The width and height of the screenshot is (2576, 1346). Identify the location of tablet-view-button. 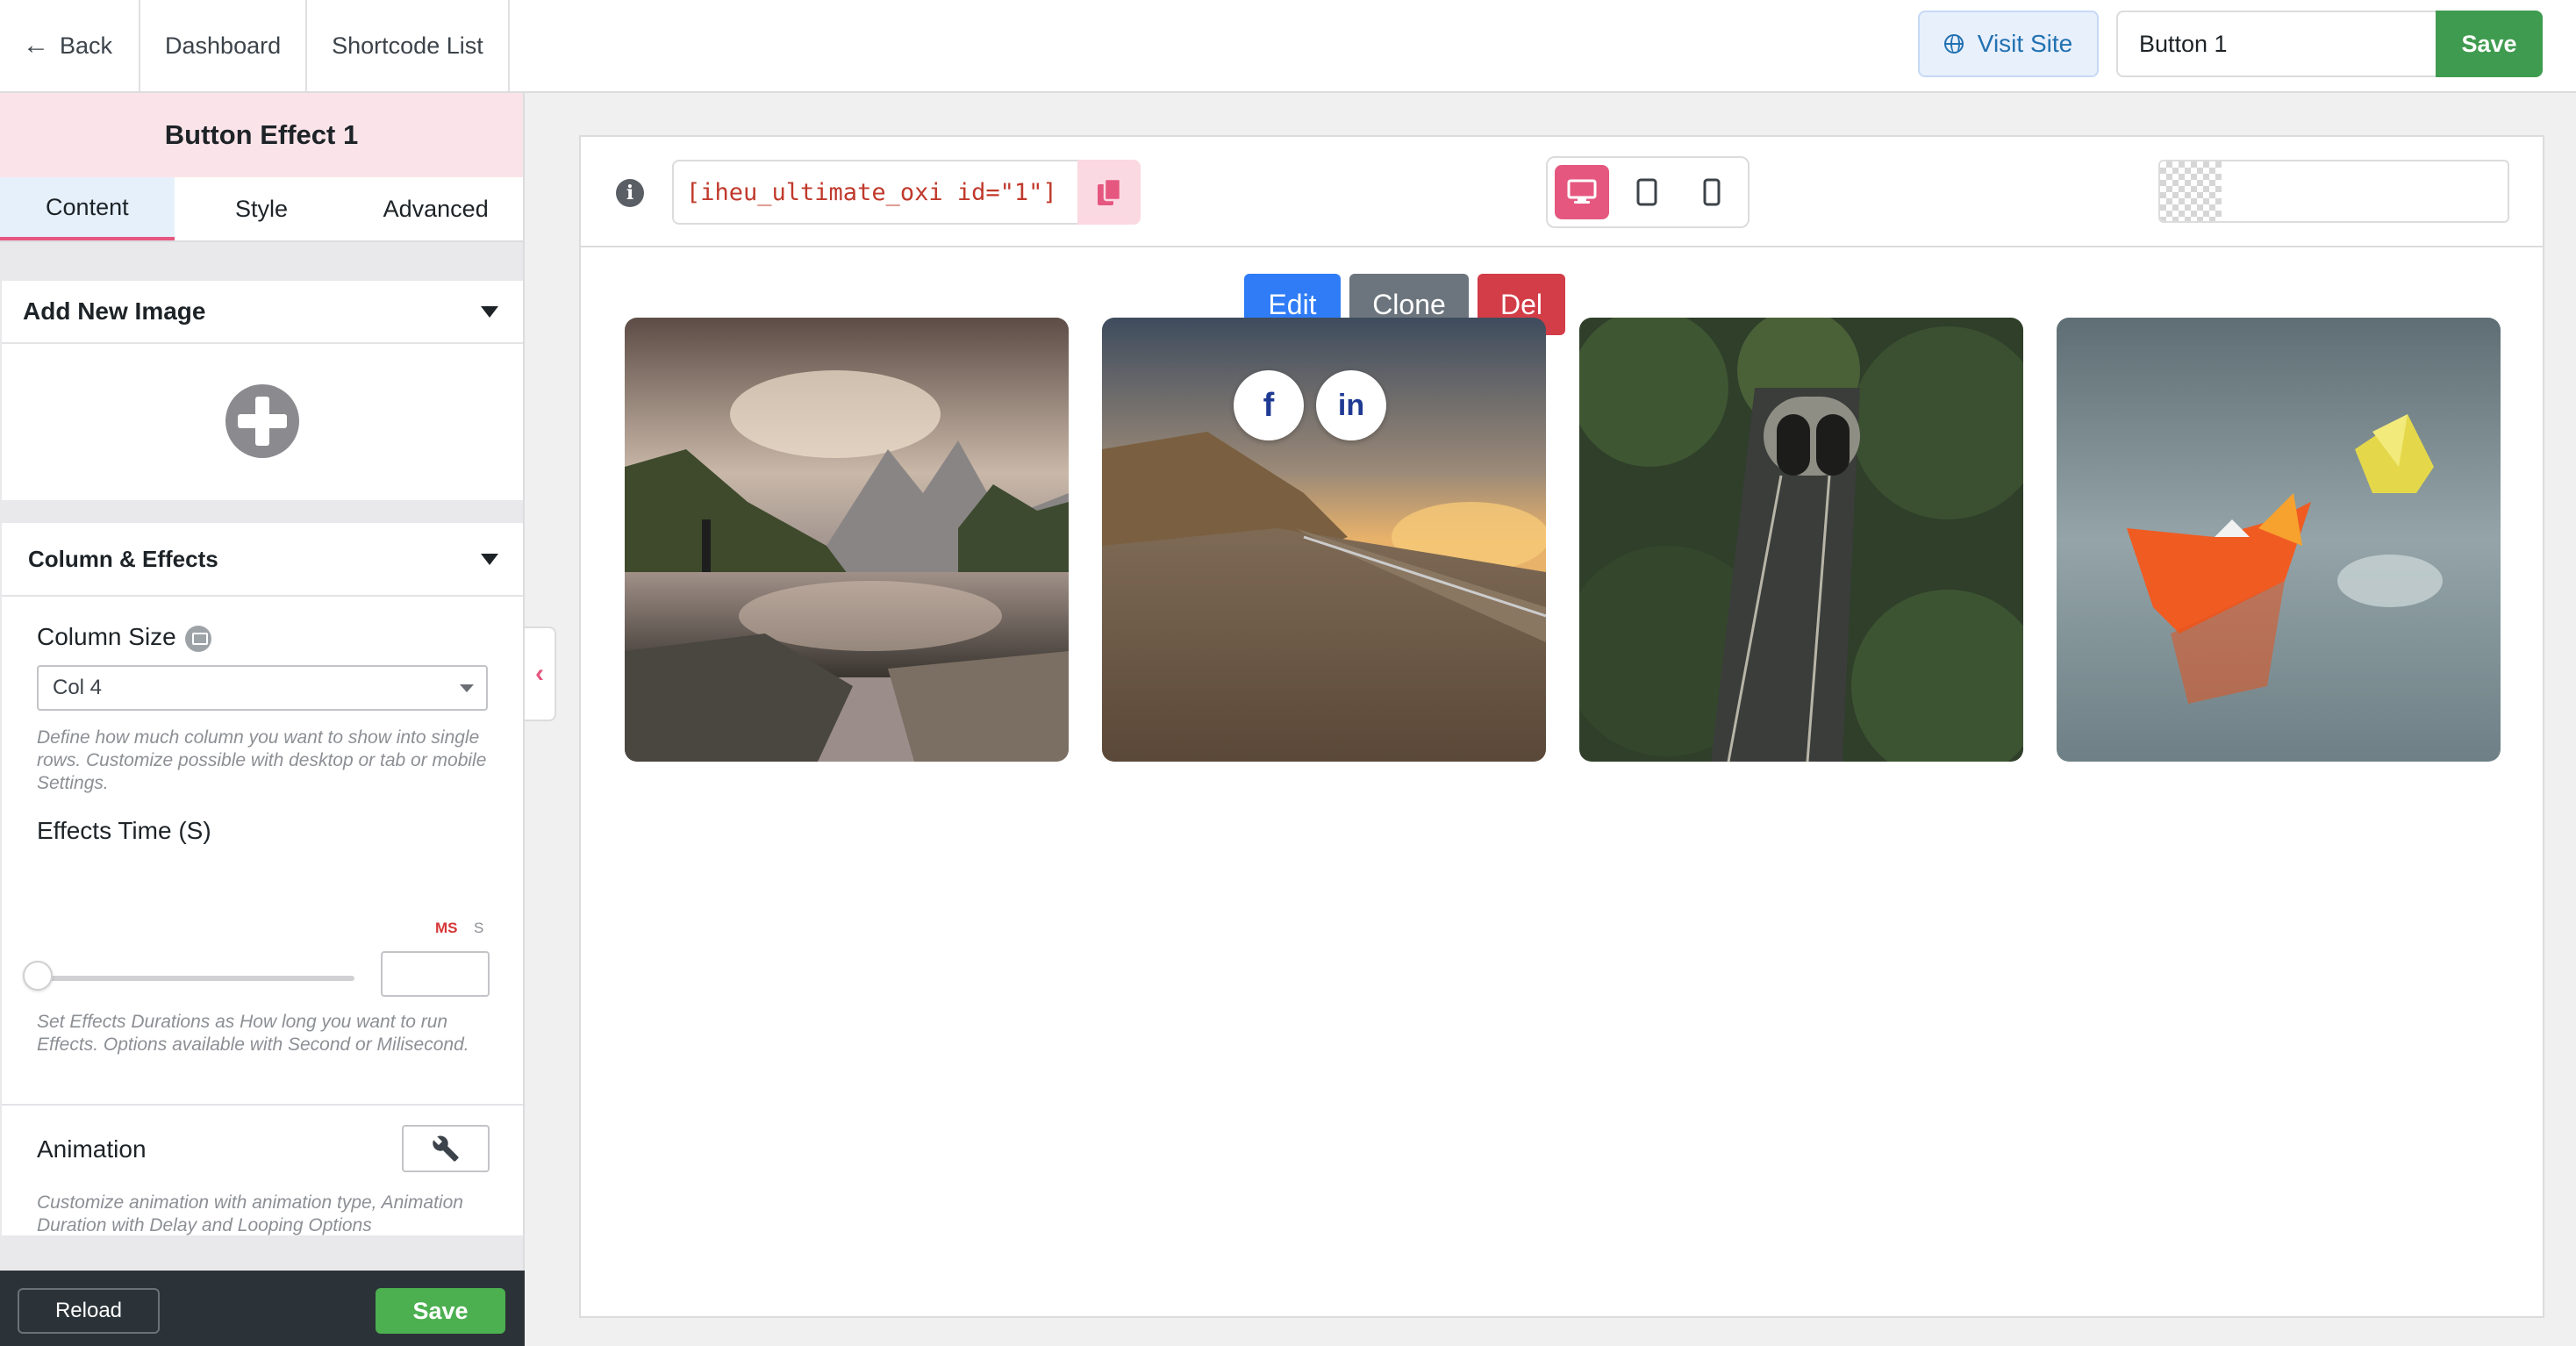
(1647, 192).